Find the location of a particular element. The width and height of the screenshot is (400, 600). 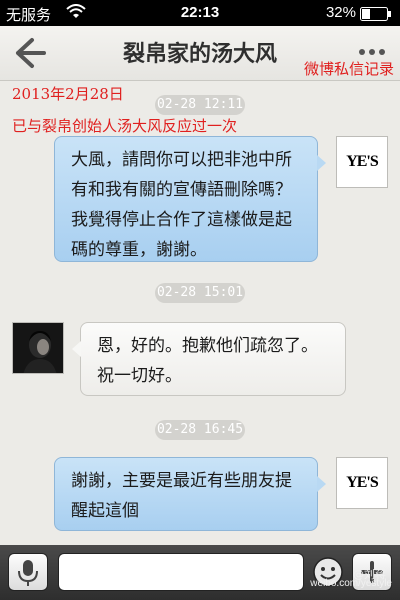

timestamp: 02-28 12:11 is located at coordinates (200, 105).